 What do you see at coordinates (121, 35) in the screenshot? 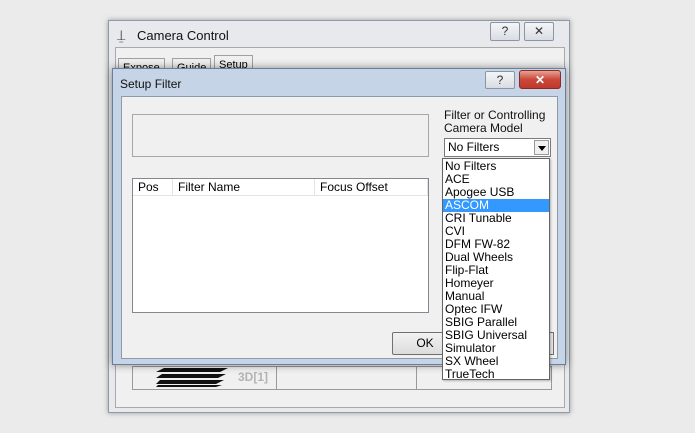
I see `camera-app-icon: ⍊` at bounding box center [121, 35].